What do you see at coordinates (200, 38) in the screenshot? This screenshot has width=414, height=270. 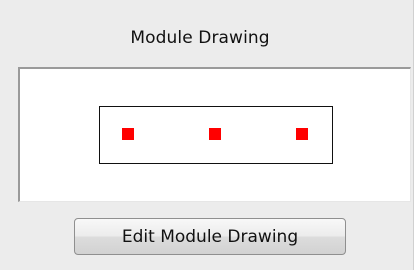 I see `panel-title: Module Drawing` at bounding box center [200, 38].